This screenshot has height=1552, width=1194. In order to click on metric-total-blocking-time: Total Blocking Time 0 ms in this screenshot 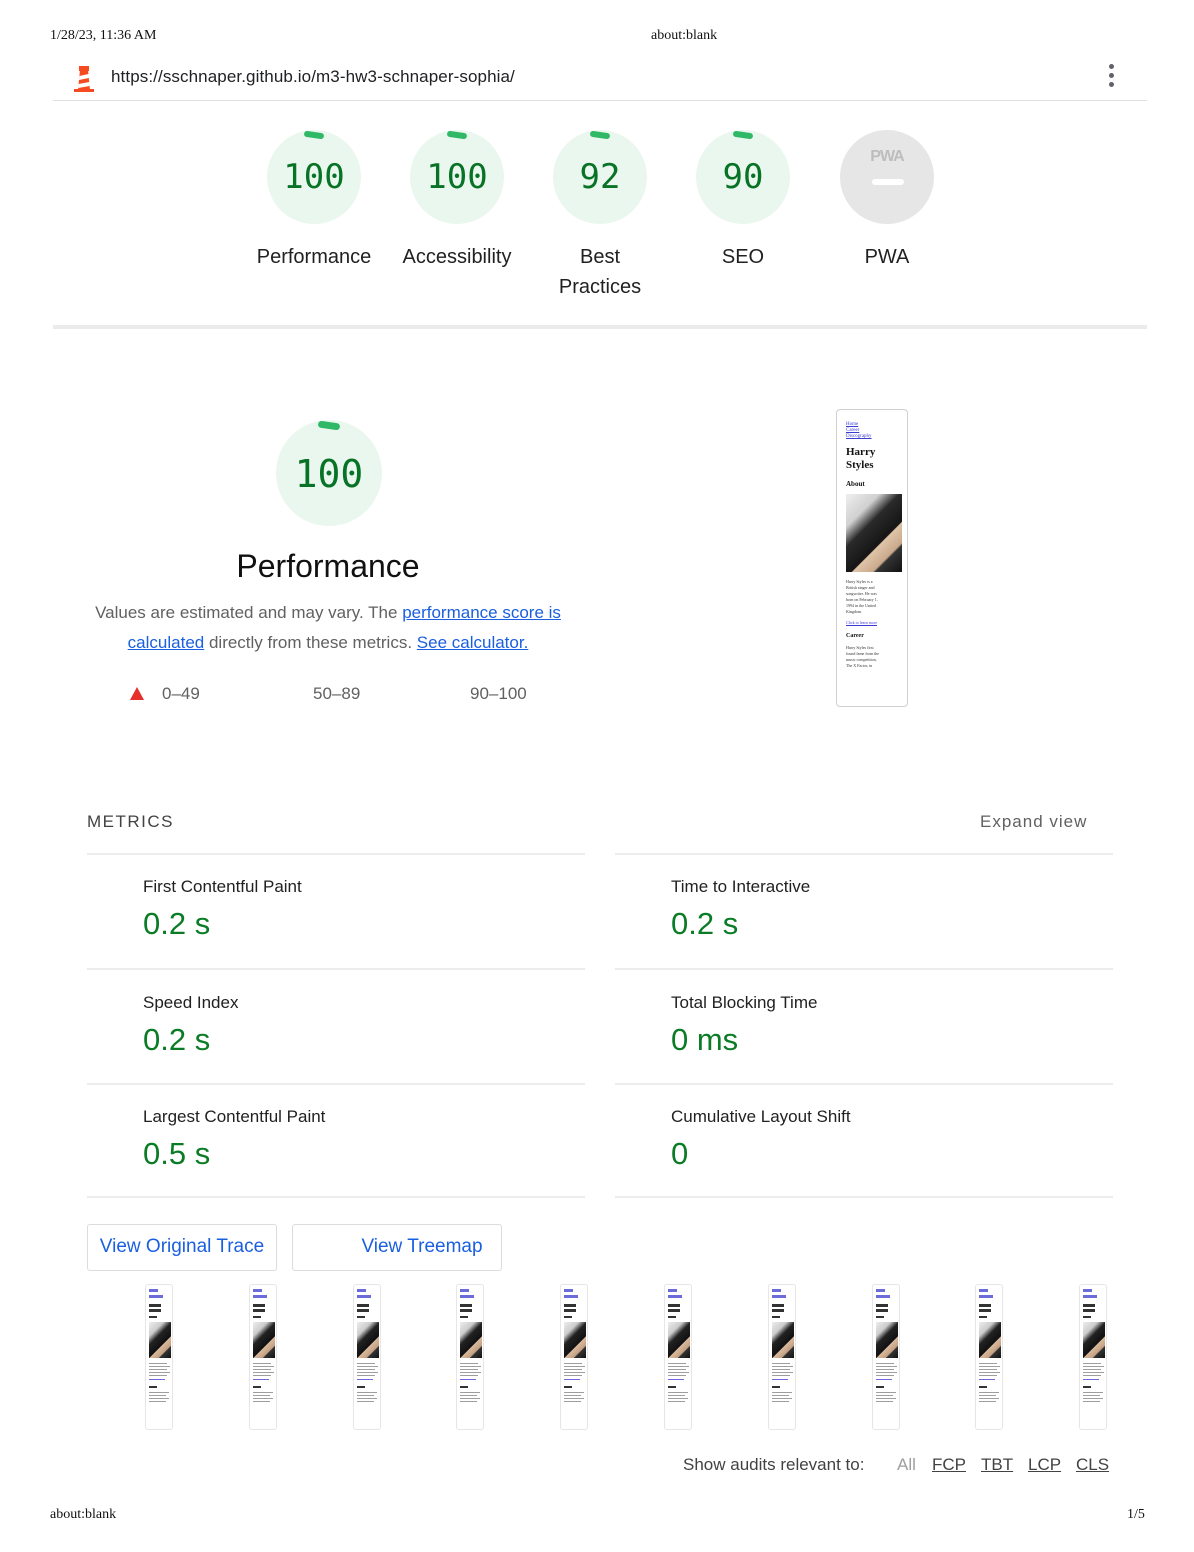, I will do `click(744, 1025)`.